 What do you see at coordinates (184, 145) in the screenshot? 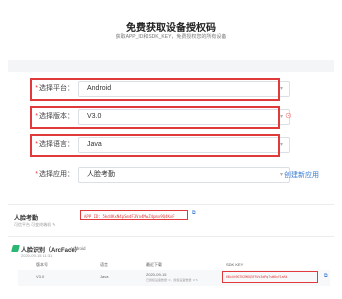
I see `language-select: Java ▾` at bounding box center [184, 145].